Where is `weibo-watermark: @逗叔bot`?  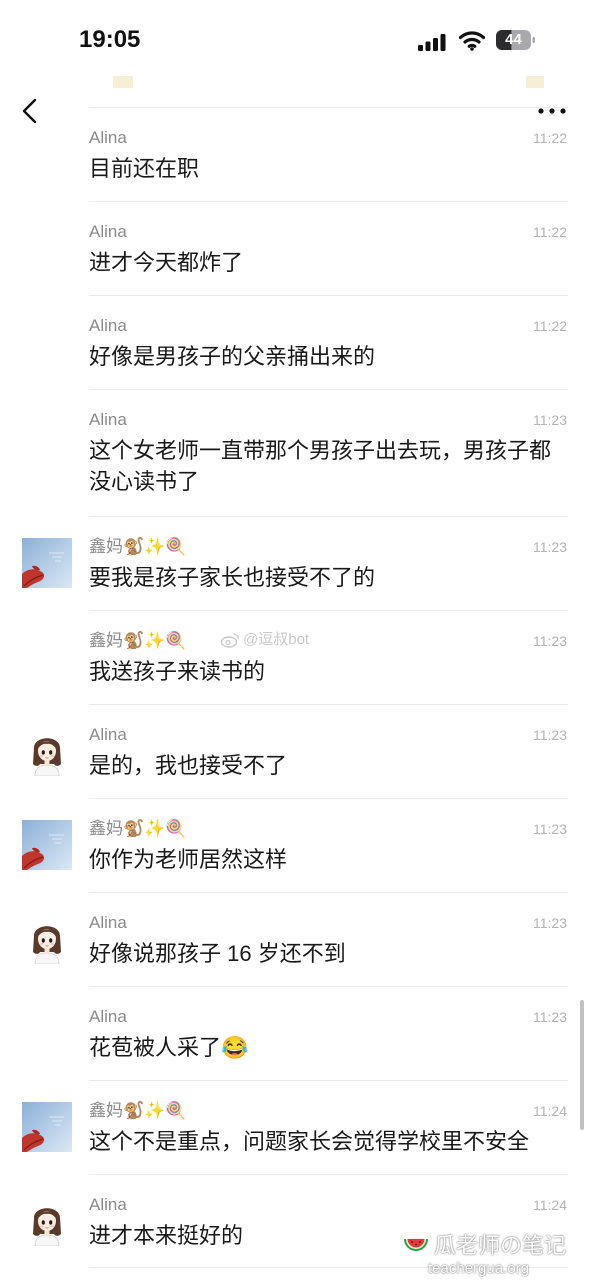 weibo-watermark: @逗叔bot is located at coordinates (264, 640).